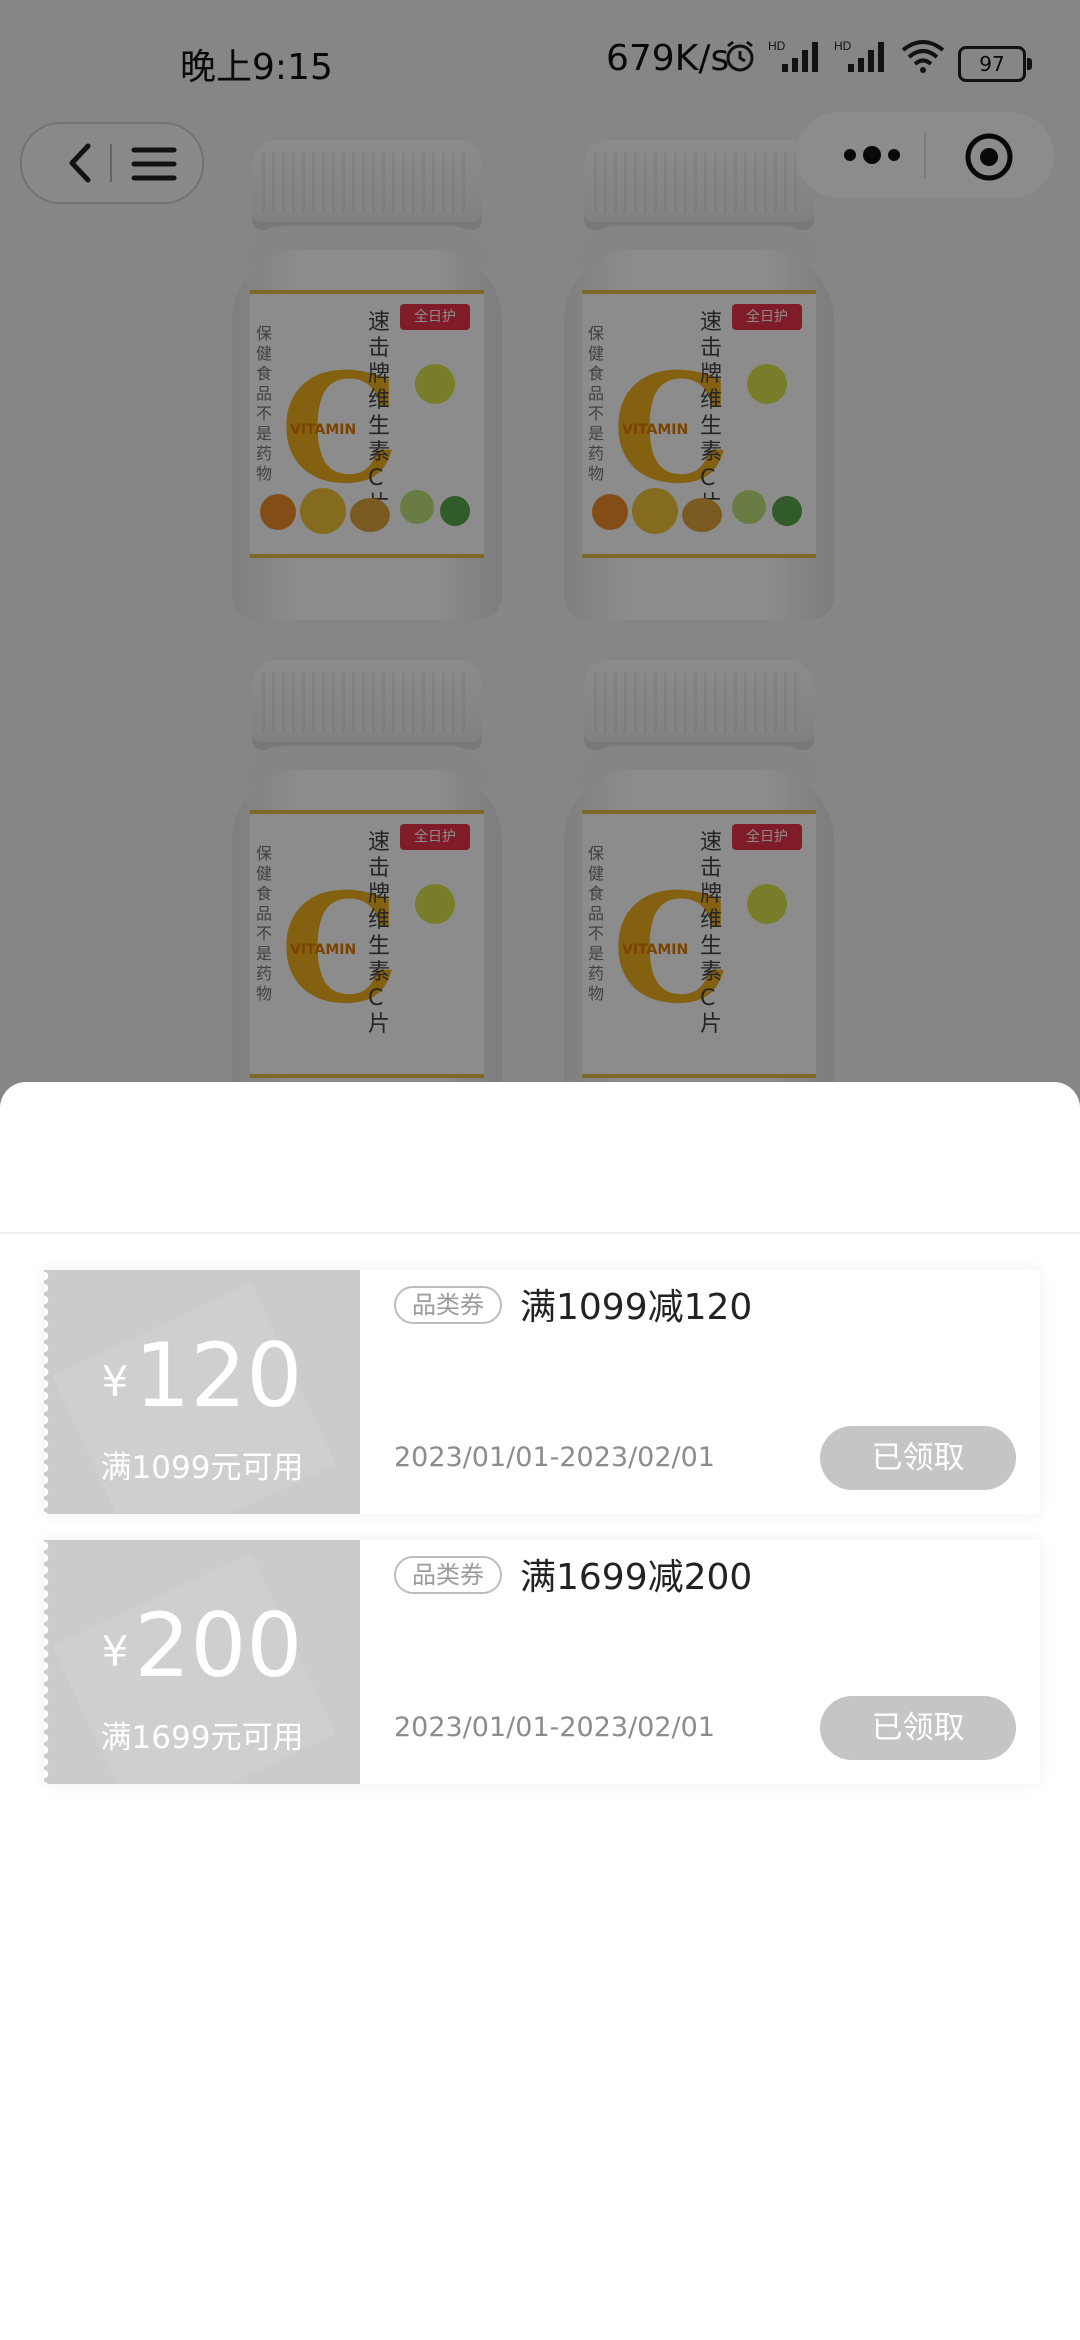 Image resolution: width=1080 pixels, height=2340 pixels. What do you see at coordinates (700, 1392) in the screenshot?
I see `coupon-info: 品类券 满1099减120 2023/01/01-2023/02/01 已领取` at bounding box center [700, 1392].